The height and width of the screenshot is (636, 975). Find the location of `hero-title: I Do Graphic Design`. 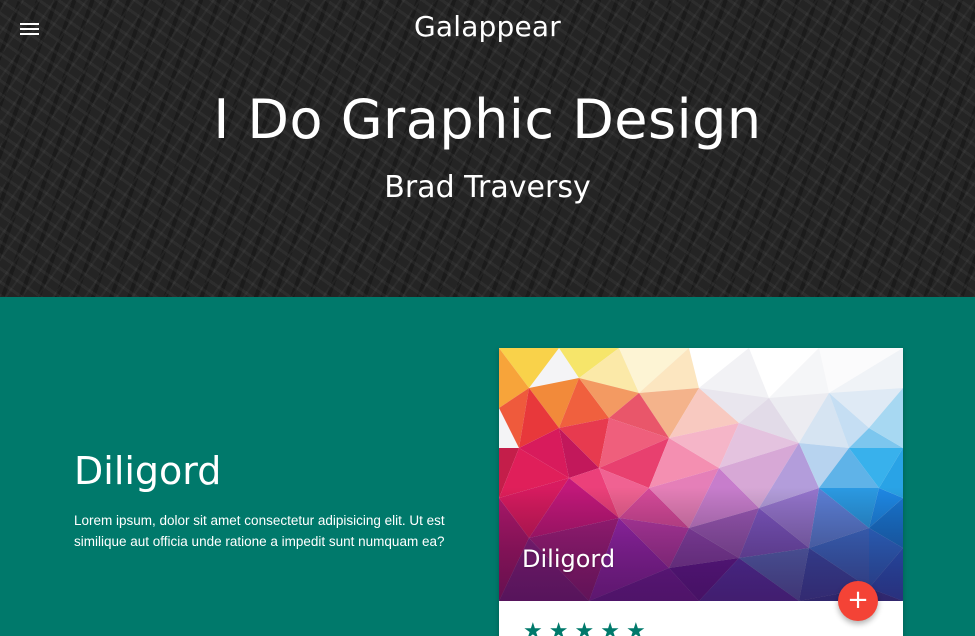

hero-title: I Do Graphic Design is located at coordinates (487, 119).